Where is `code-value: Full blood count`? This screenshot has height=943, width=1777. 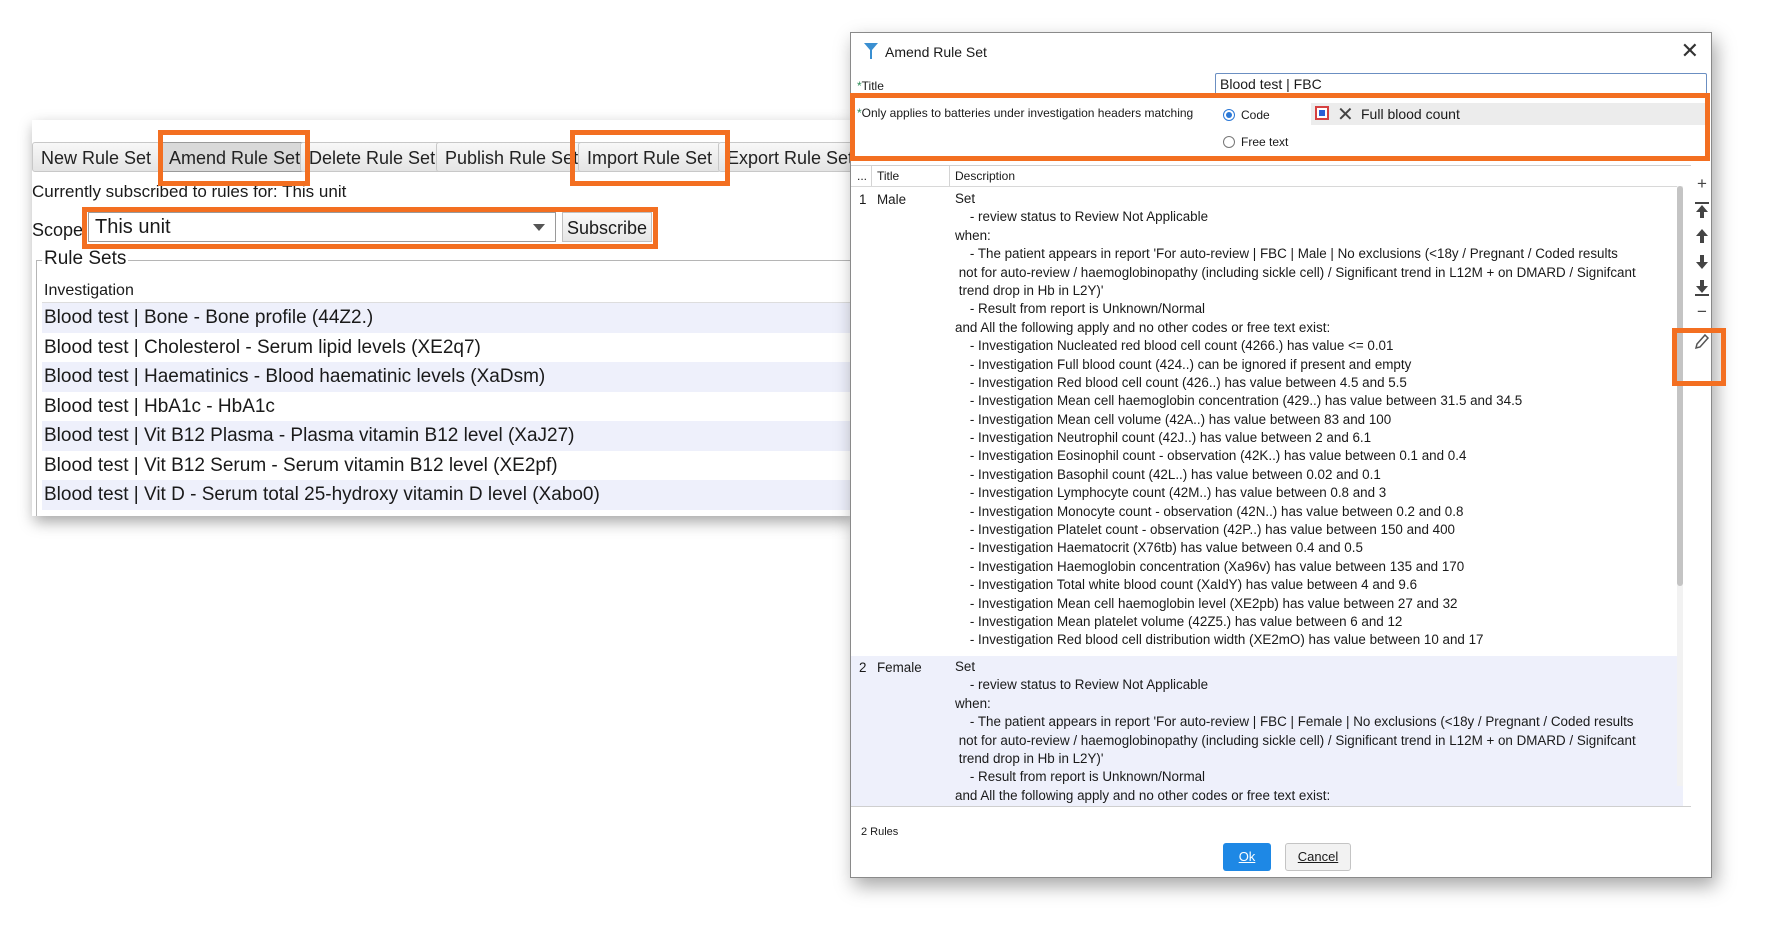 code-value: Full blood count is located at coordinates (1410, 114).